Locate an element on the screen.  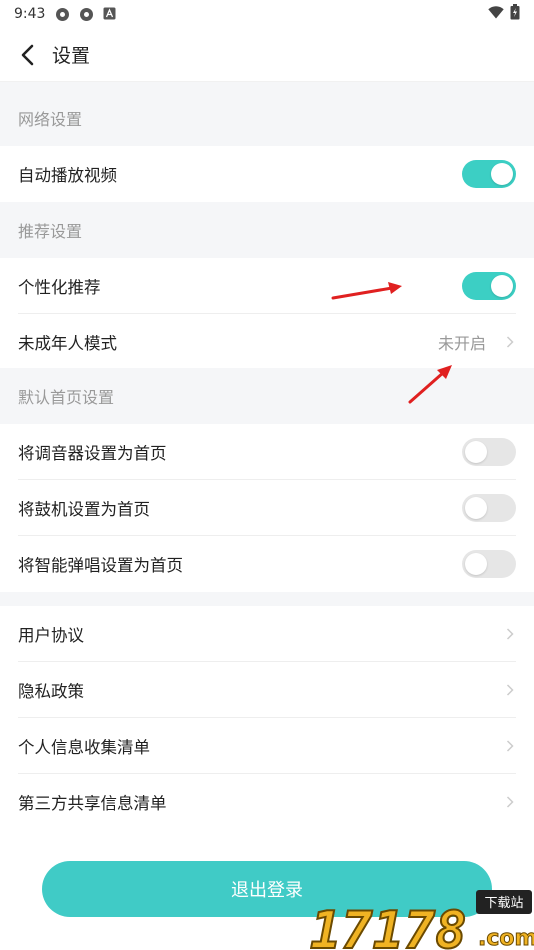
top-bar: 设置 is located at coordinates (267, 55).